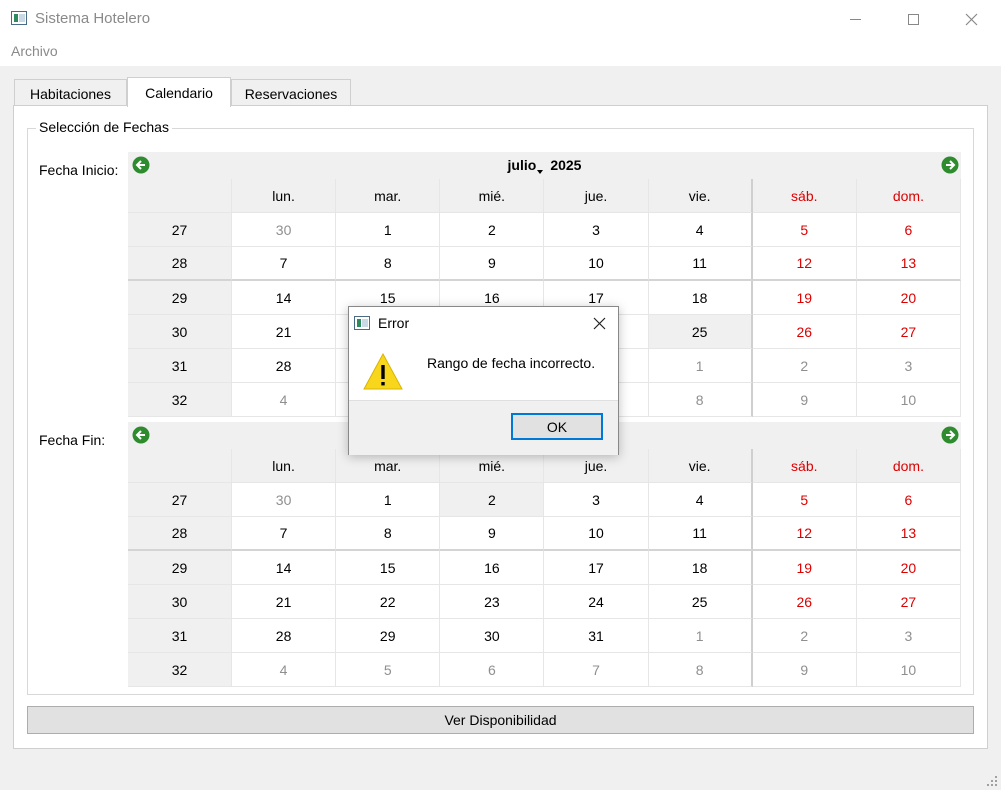 The height and width of the screenshot is (790, 1001). Describe the element at coordinates (388, 602) in the screenshot. I see `day-cell: 22` at that location.